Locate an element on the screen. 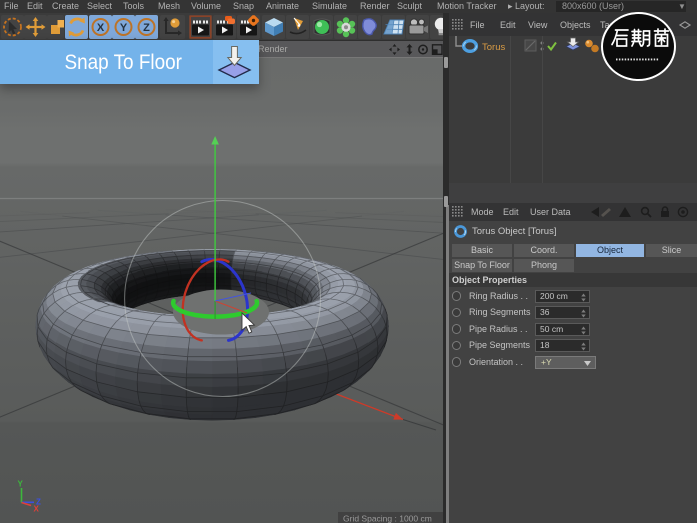 This screenshot has height=523, width=697. svg-text: Torus is located at coordinates (493, 47).